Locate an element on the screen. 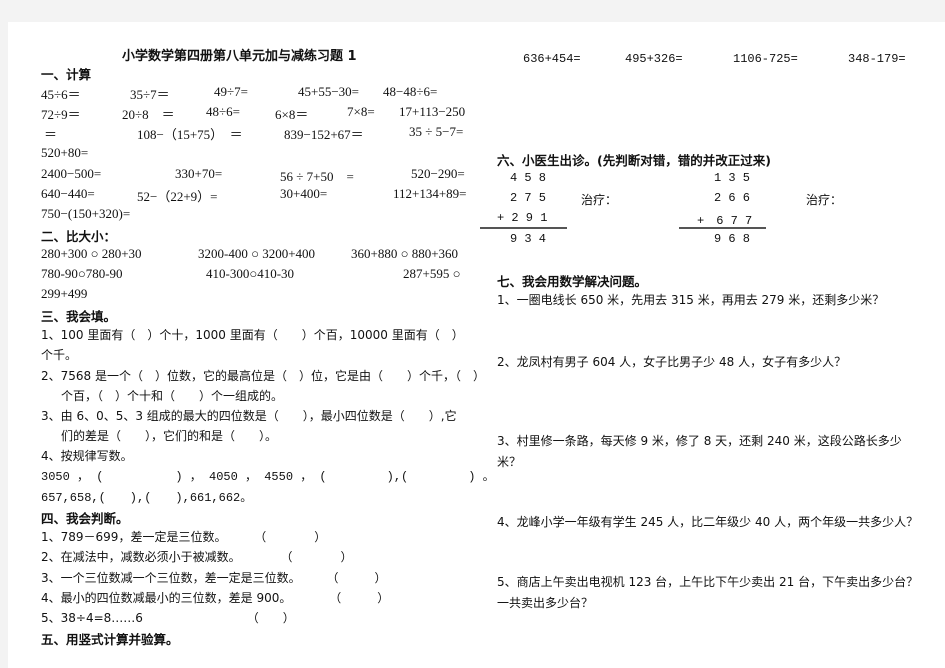  compare-item: 287+595 ○ is located at coordinates (431, 274).